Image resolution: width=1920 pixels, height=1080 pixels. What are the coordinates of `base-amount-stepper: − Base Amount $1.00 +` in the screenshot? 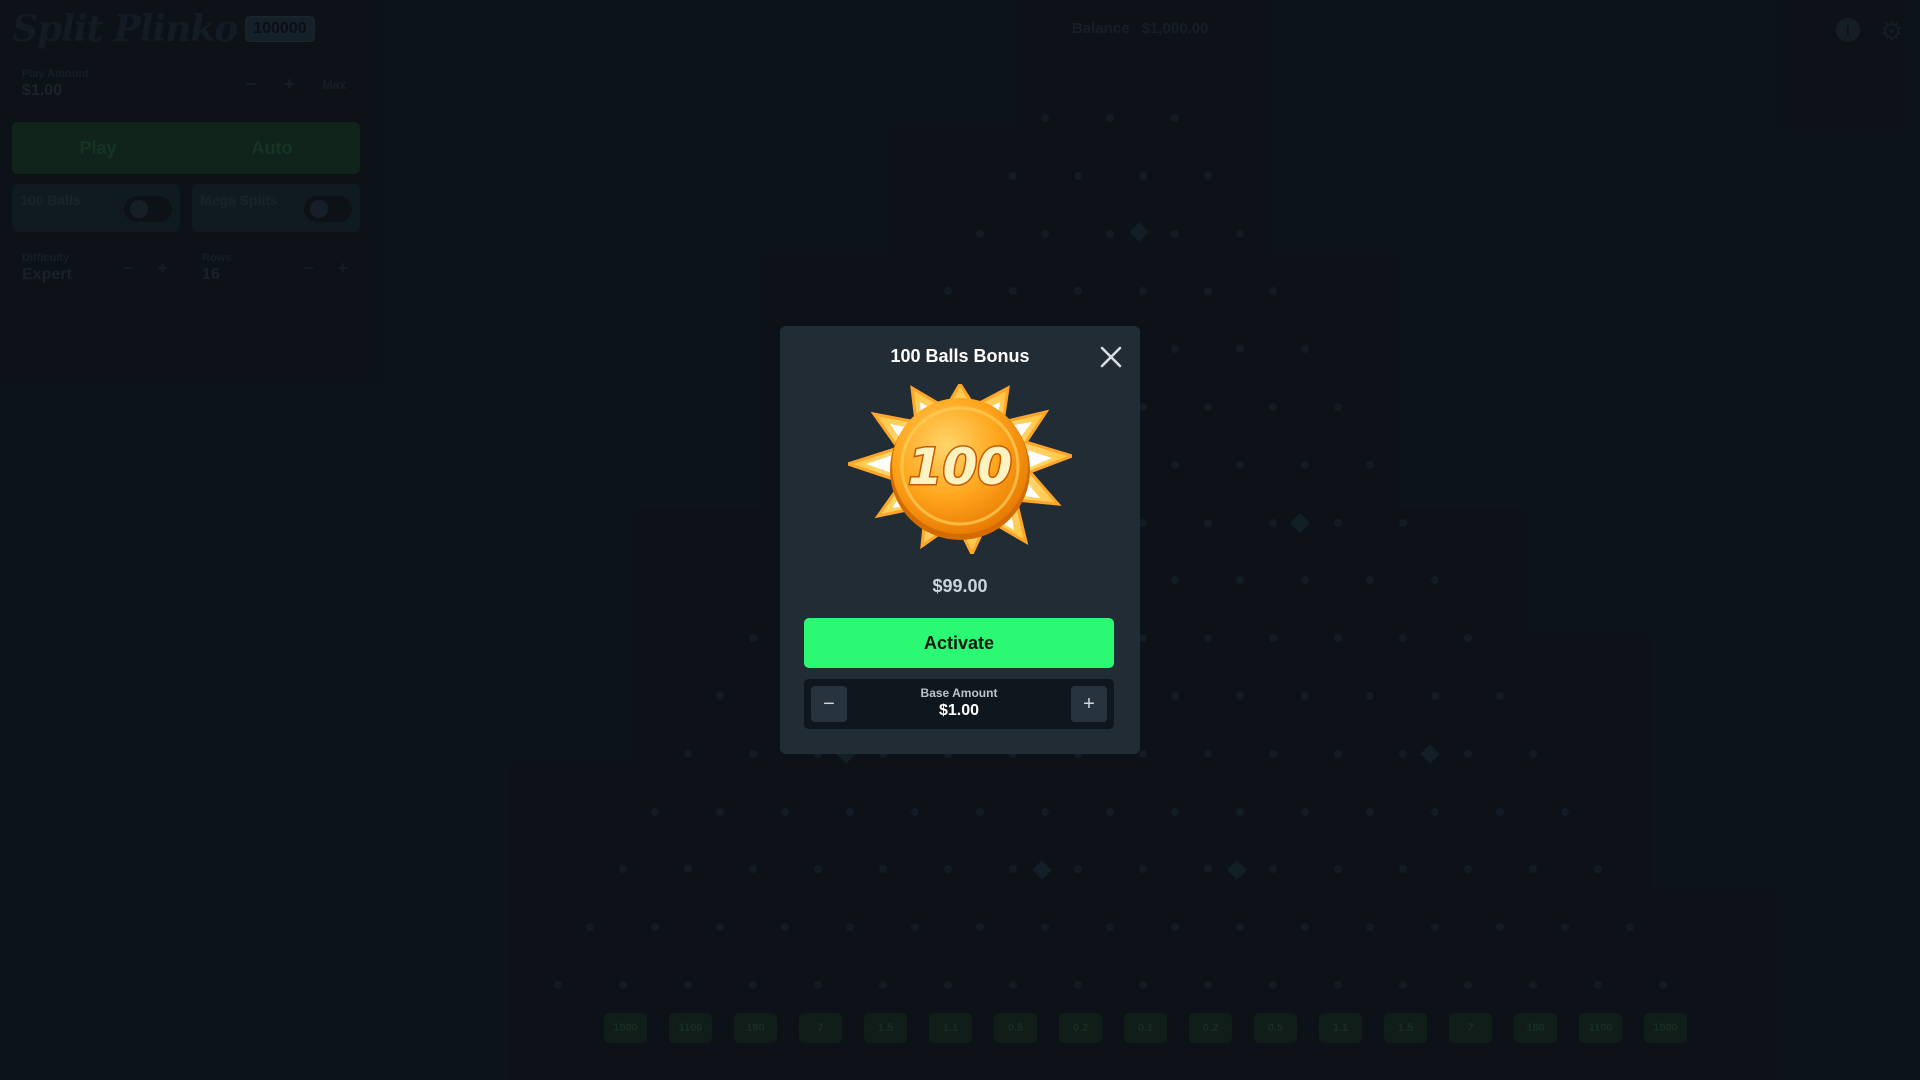 It's located at (959, 704).